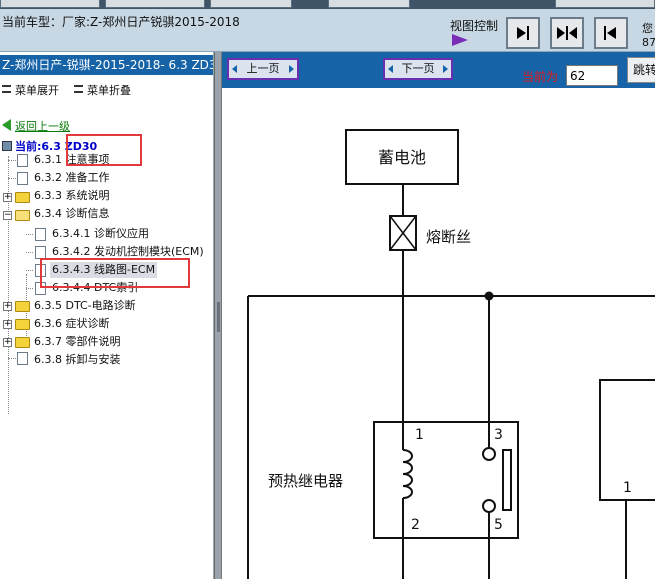  What do you see at coordinates (498, 525) in the screenshot?
I see `pin-5-label: 5` at bounding box center [498, 525].